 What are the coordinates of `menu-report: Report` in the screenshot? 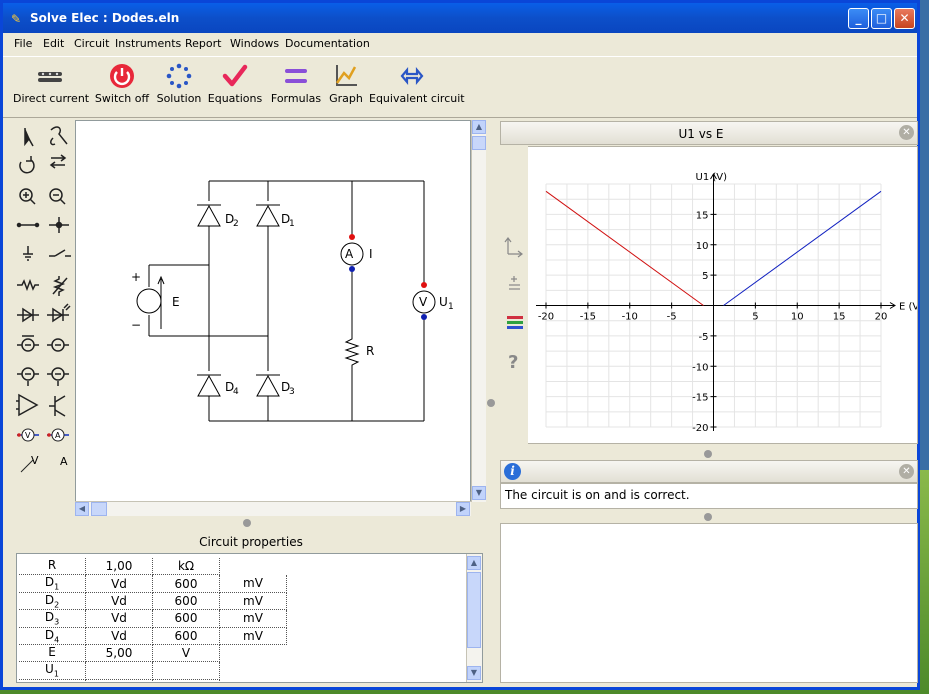 It's located at (203, 43).